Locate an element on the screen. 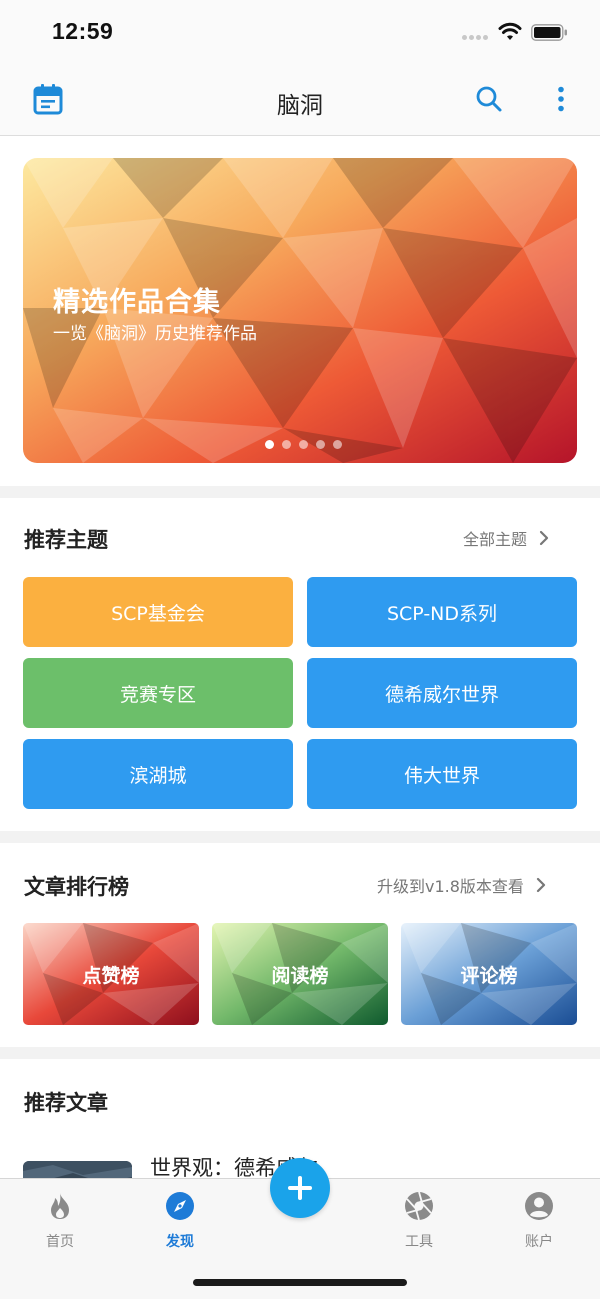  create-post-button is located at coordinates (300, 1188).